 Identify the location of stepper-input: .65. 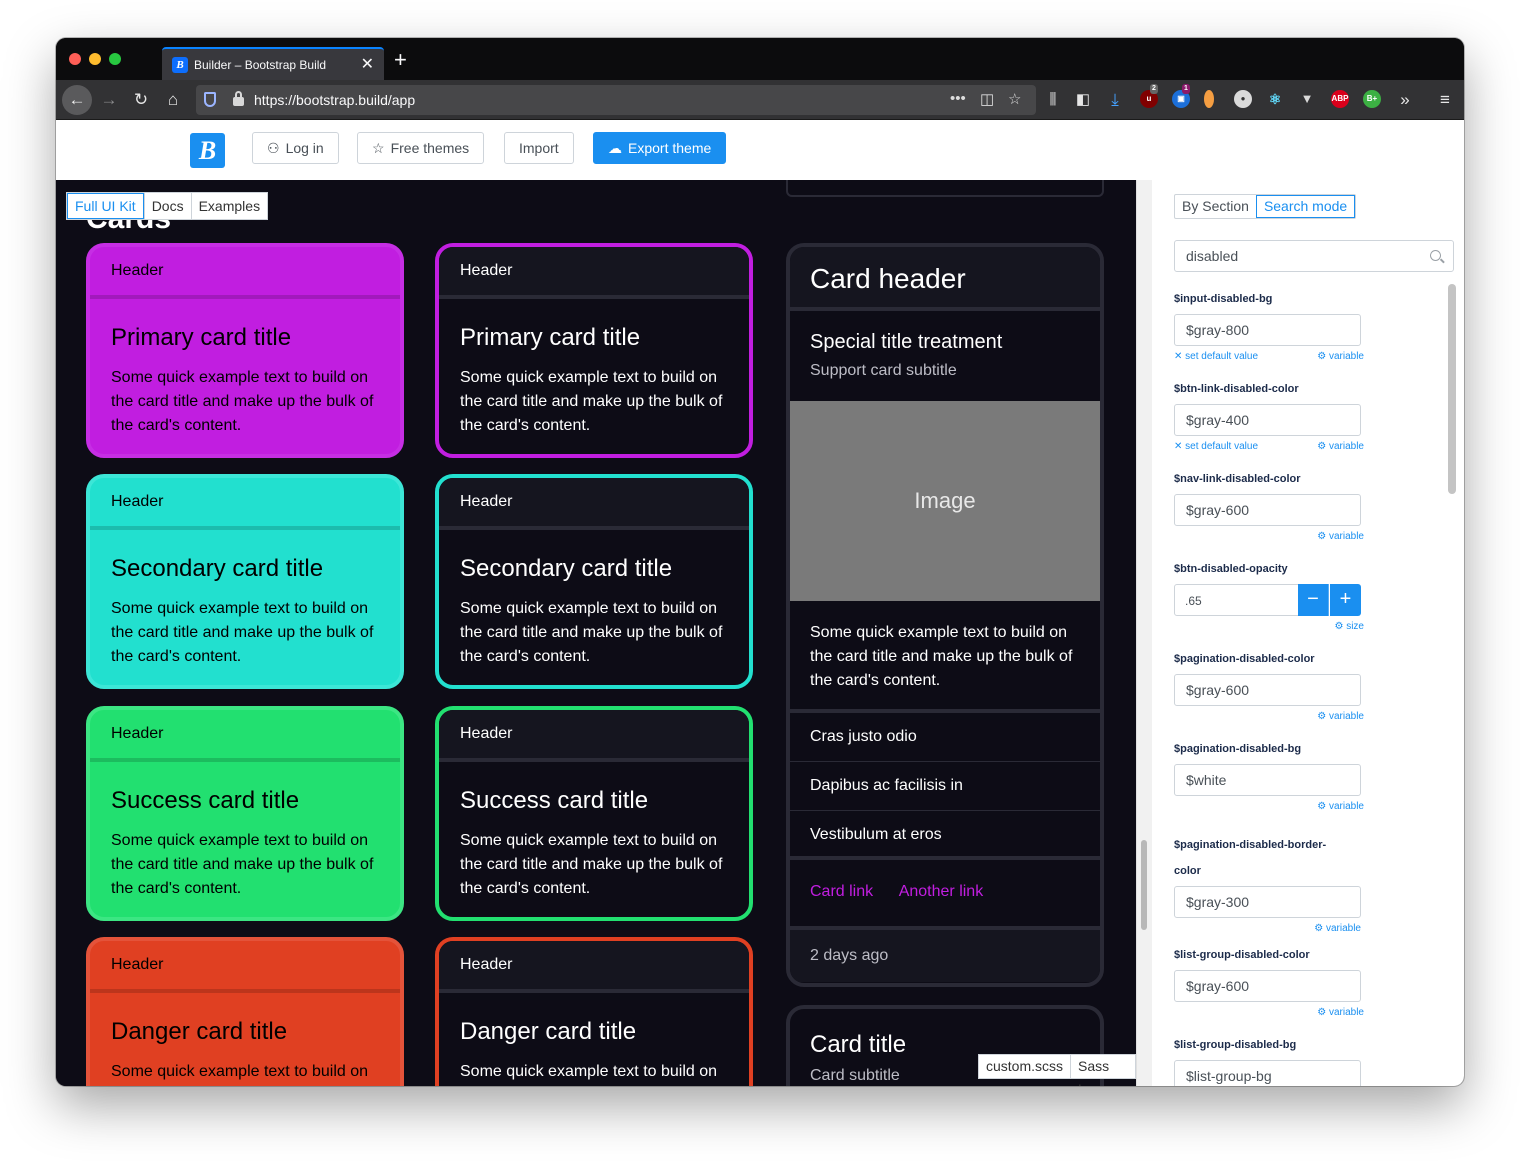
(1236, 600).